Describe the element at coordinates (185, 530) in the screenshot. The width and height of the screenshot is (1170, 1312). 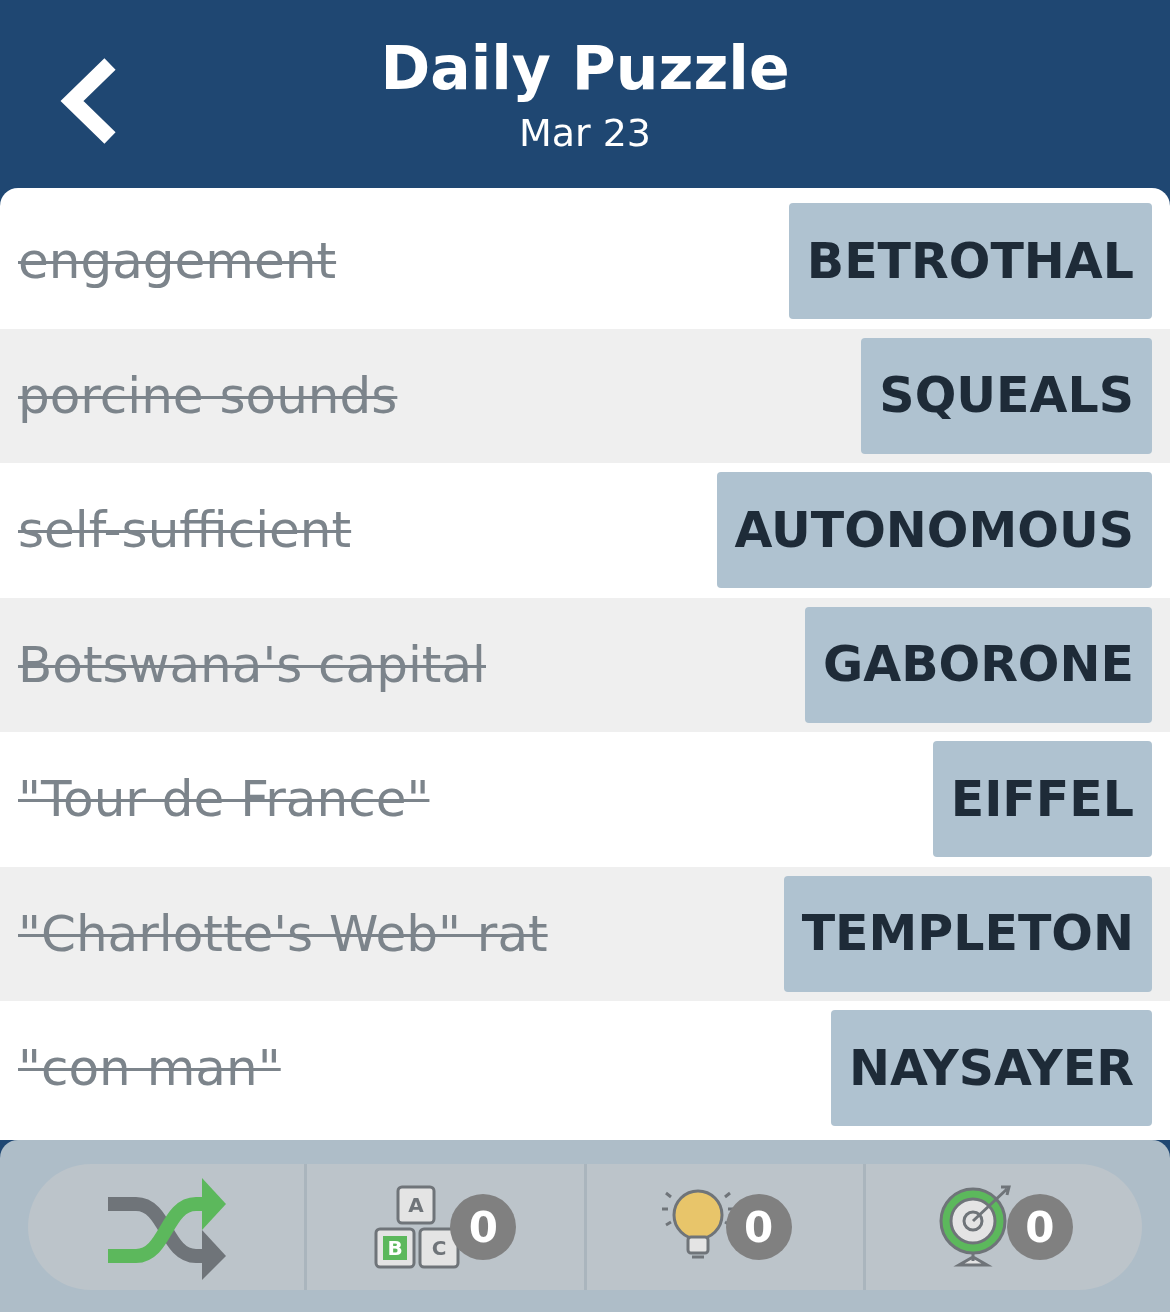
I see `clue-text: self-sufficient` at that location.